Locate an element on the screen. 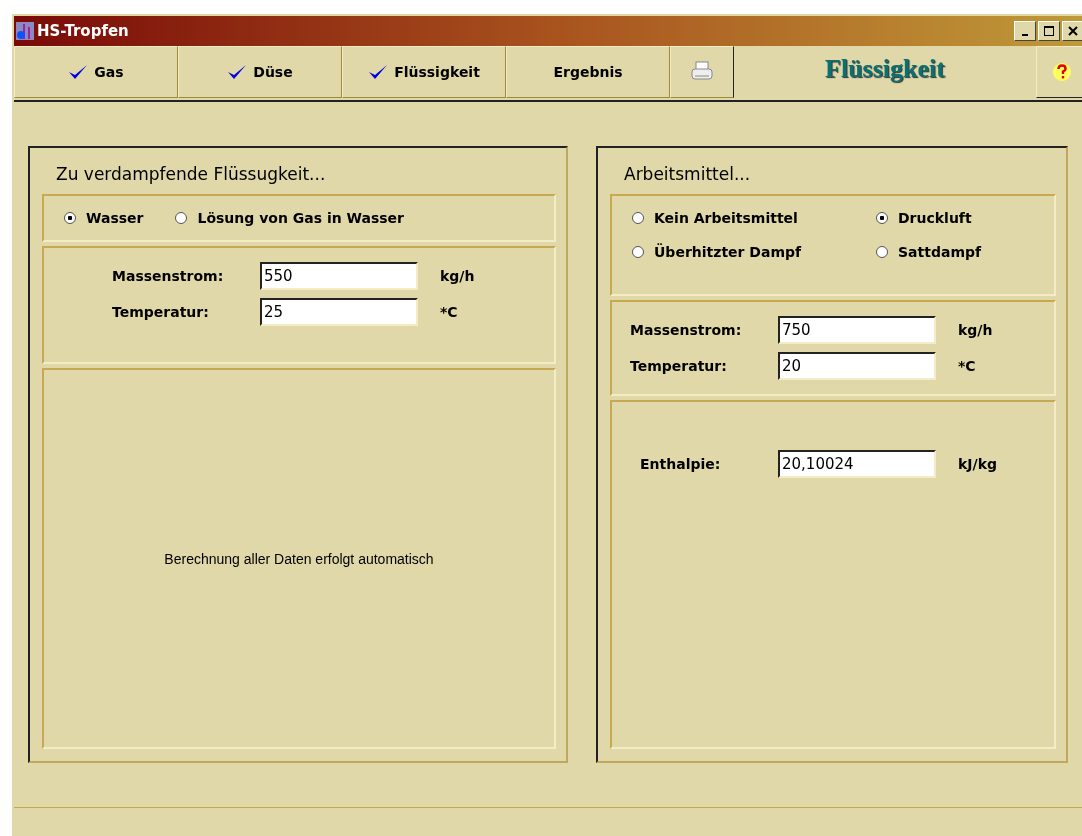 This screenshot has width=1082, height=836. input-field: 25 is located at coordinates (339, 312).